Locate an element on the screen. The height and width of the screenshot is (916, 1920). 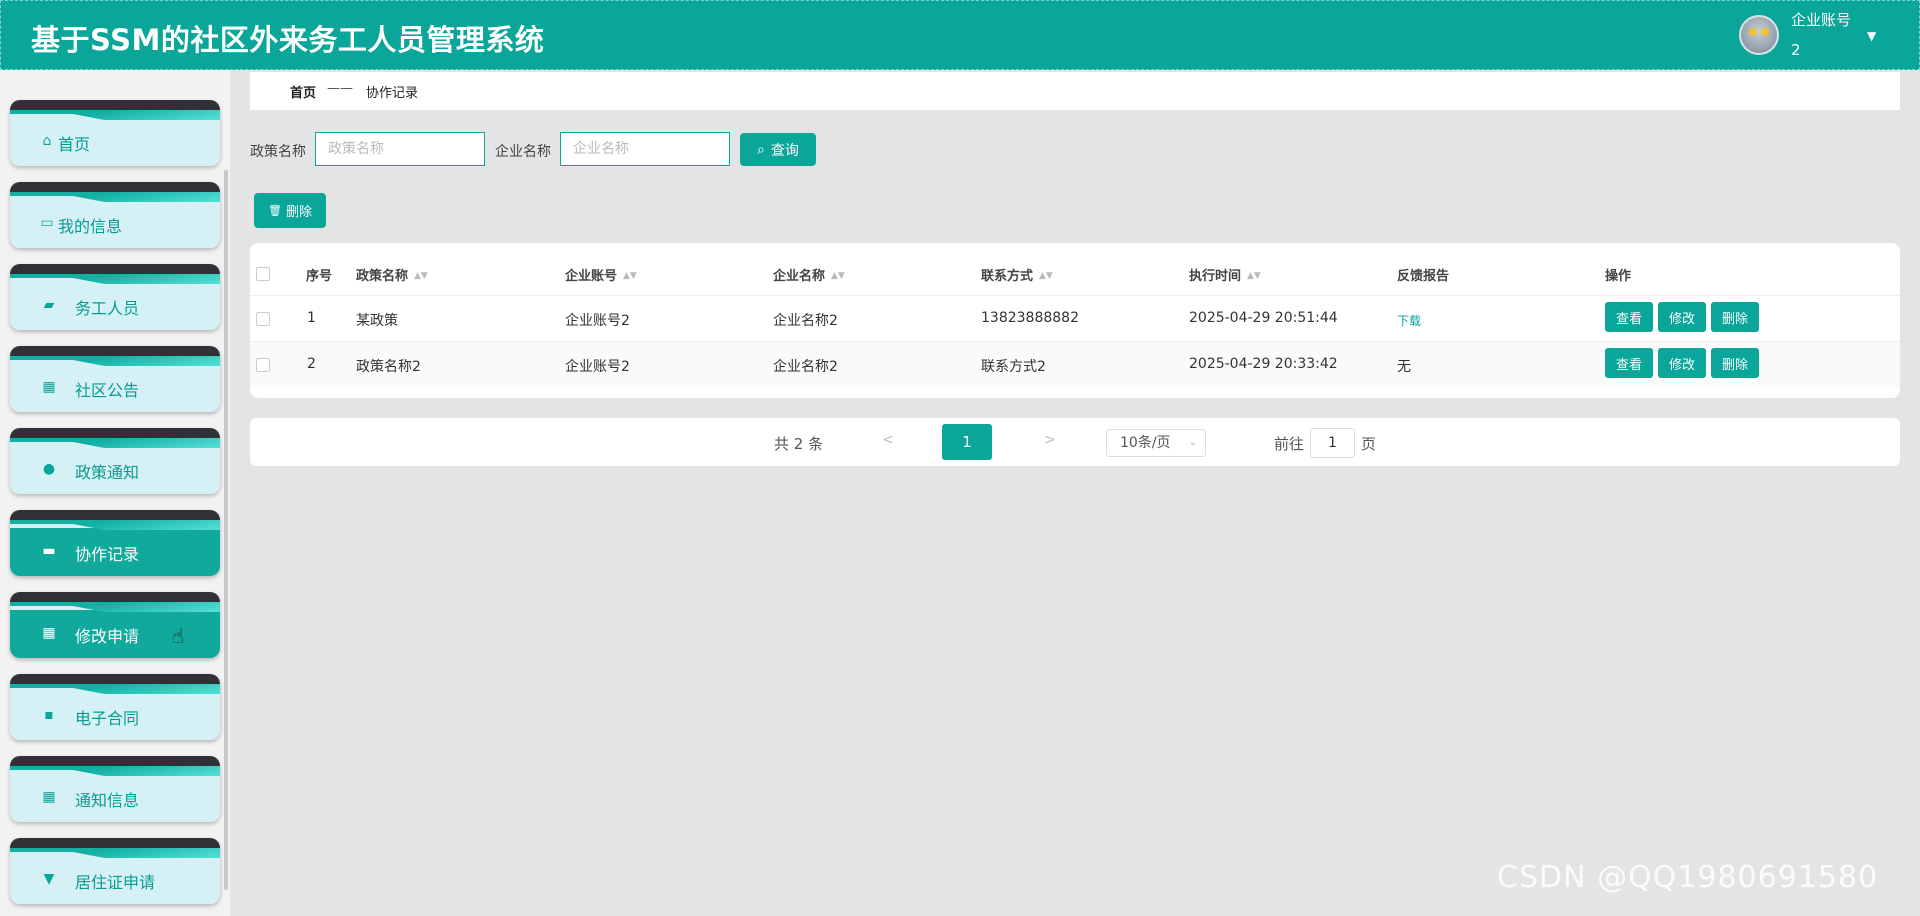
query-button-label: 查询 is located at coordinates (784, 150).